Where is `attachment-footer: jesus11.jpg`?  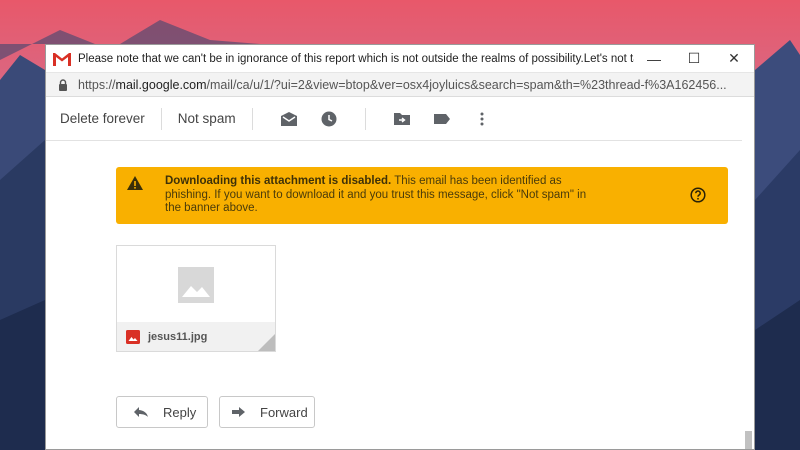
attachment-footer: jesus11.jpg is located at coordinates (196, 336).